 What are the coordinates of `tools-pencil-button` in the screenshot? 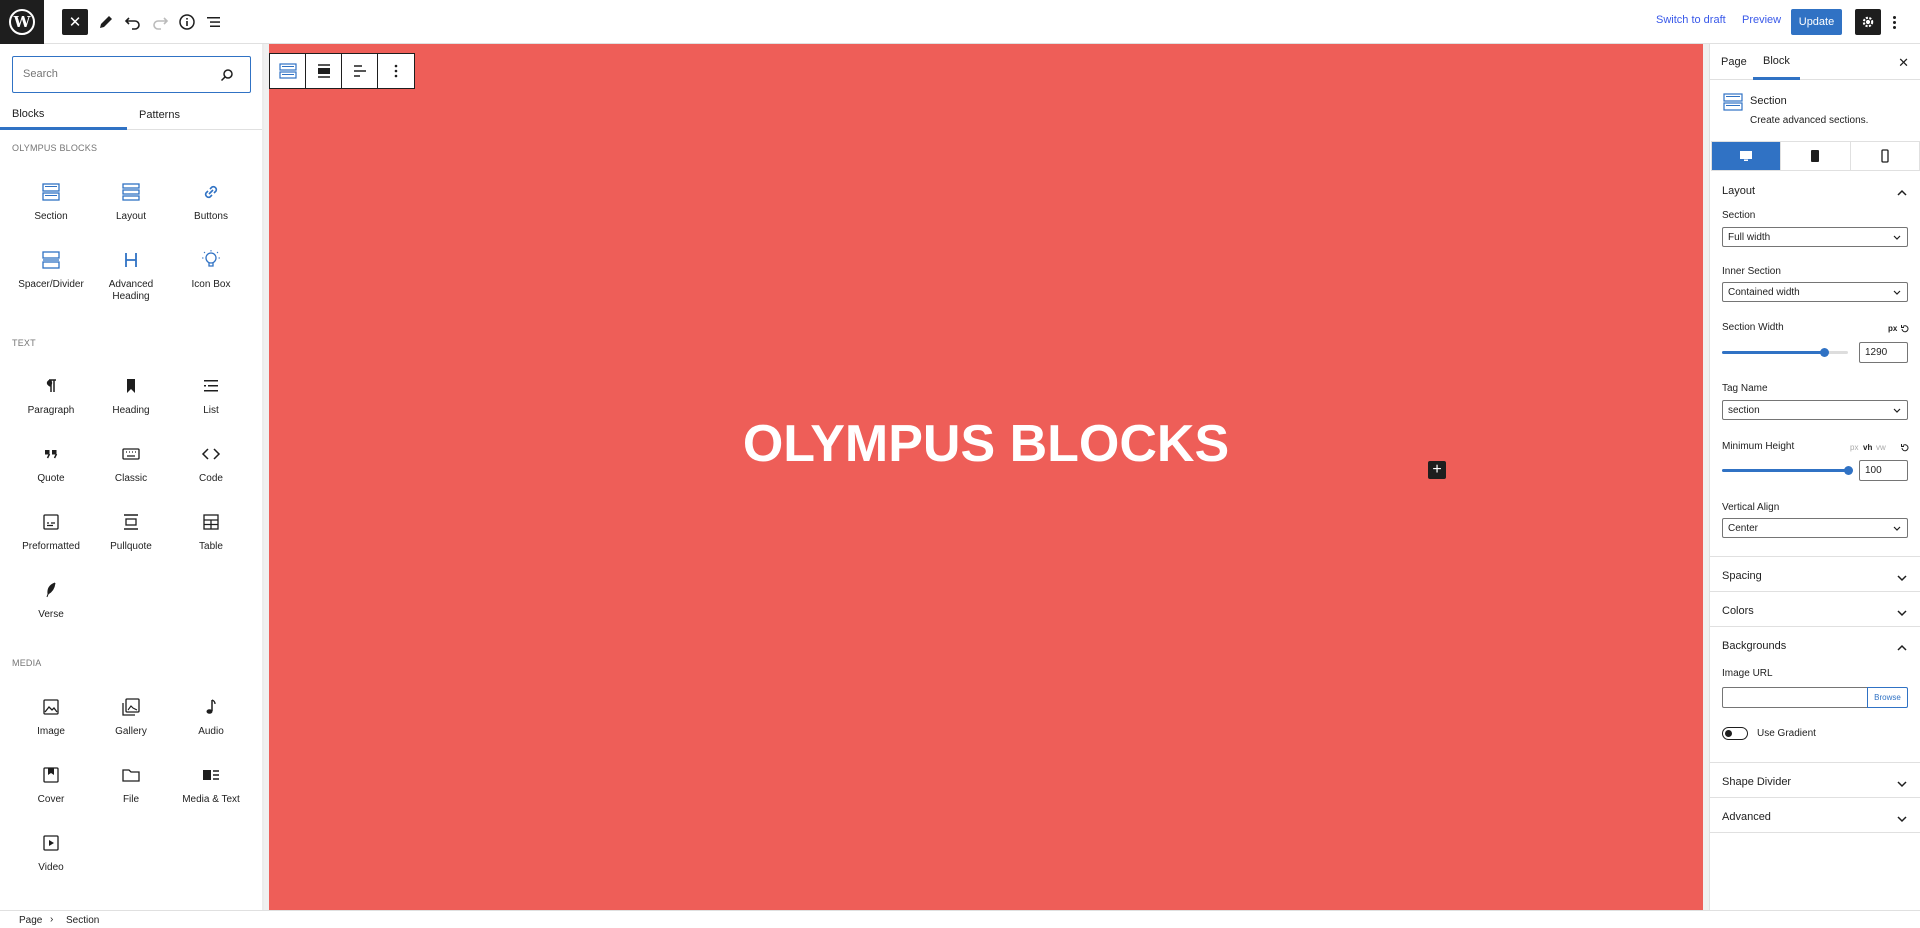 It's located at (106, 22).